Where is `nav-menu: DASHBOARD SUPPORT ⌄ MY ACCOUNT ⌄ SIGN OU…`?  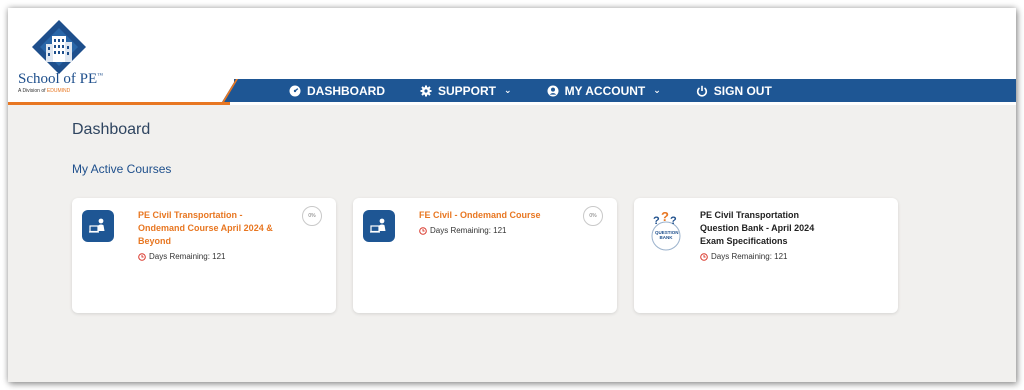 nav-menu: DASHBOARD SUPPORT ⌄ MY ACCOUNT ⌄ SIGN OU… is located at coordinates (548, 90).